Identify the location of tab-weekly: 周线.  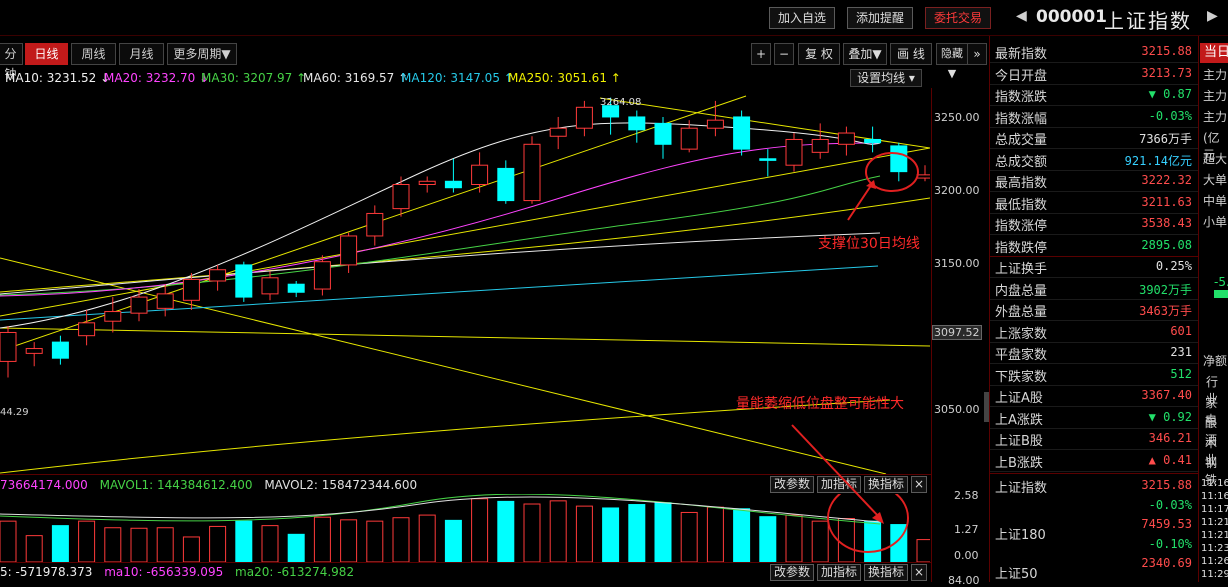
(93, 54).